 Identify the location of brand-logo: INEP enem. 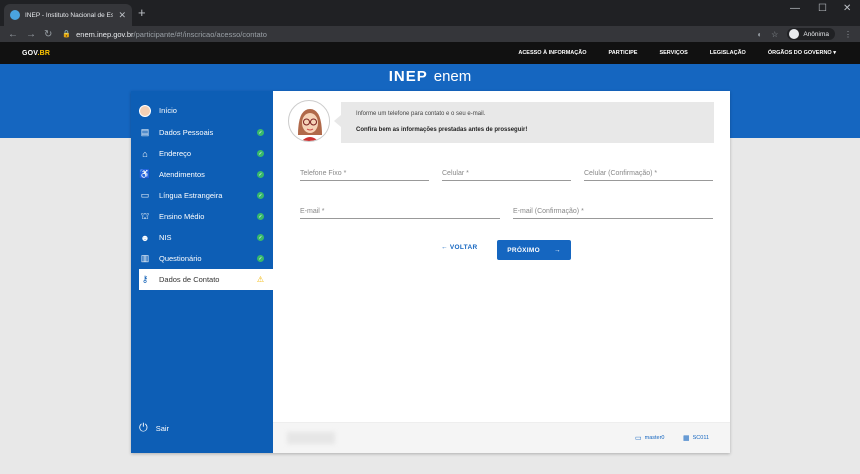
(430, 76).